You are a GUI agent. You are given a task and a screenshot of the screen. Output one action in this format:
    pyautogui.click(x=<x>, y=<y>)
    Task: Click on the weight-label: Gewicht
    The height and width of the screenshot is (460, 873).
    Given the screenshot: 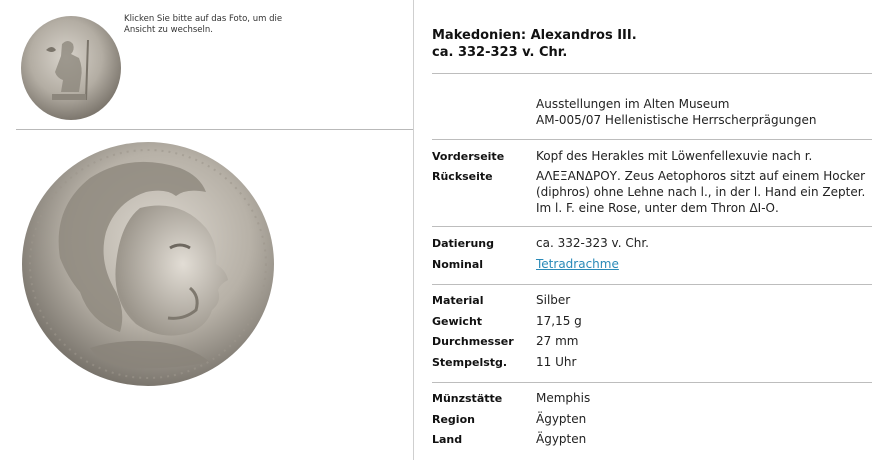 What is the action you would take?
    pyautogui.click(x=457, y=321)
    